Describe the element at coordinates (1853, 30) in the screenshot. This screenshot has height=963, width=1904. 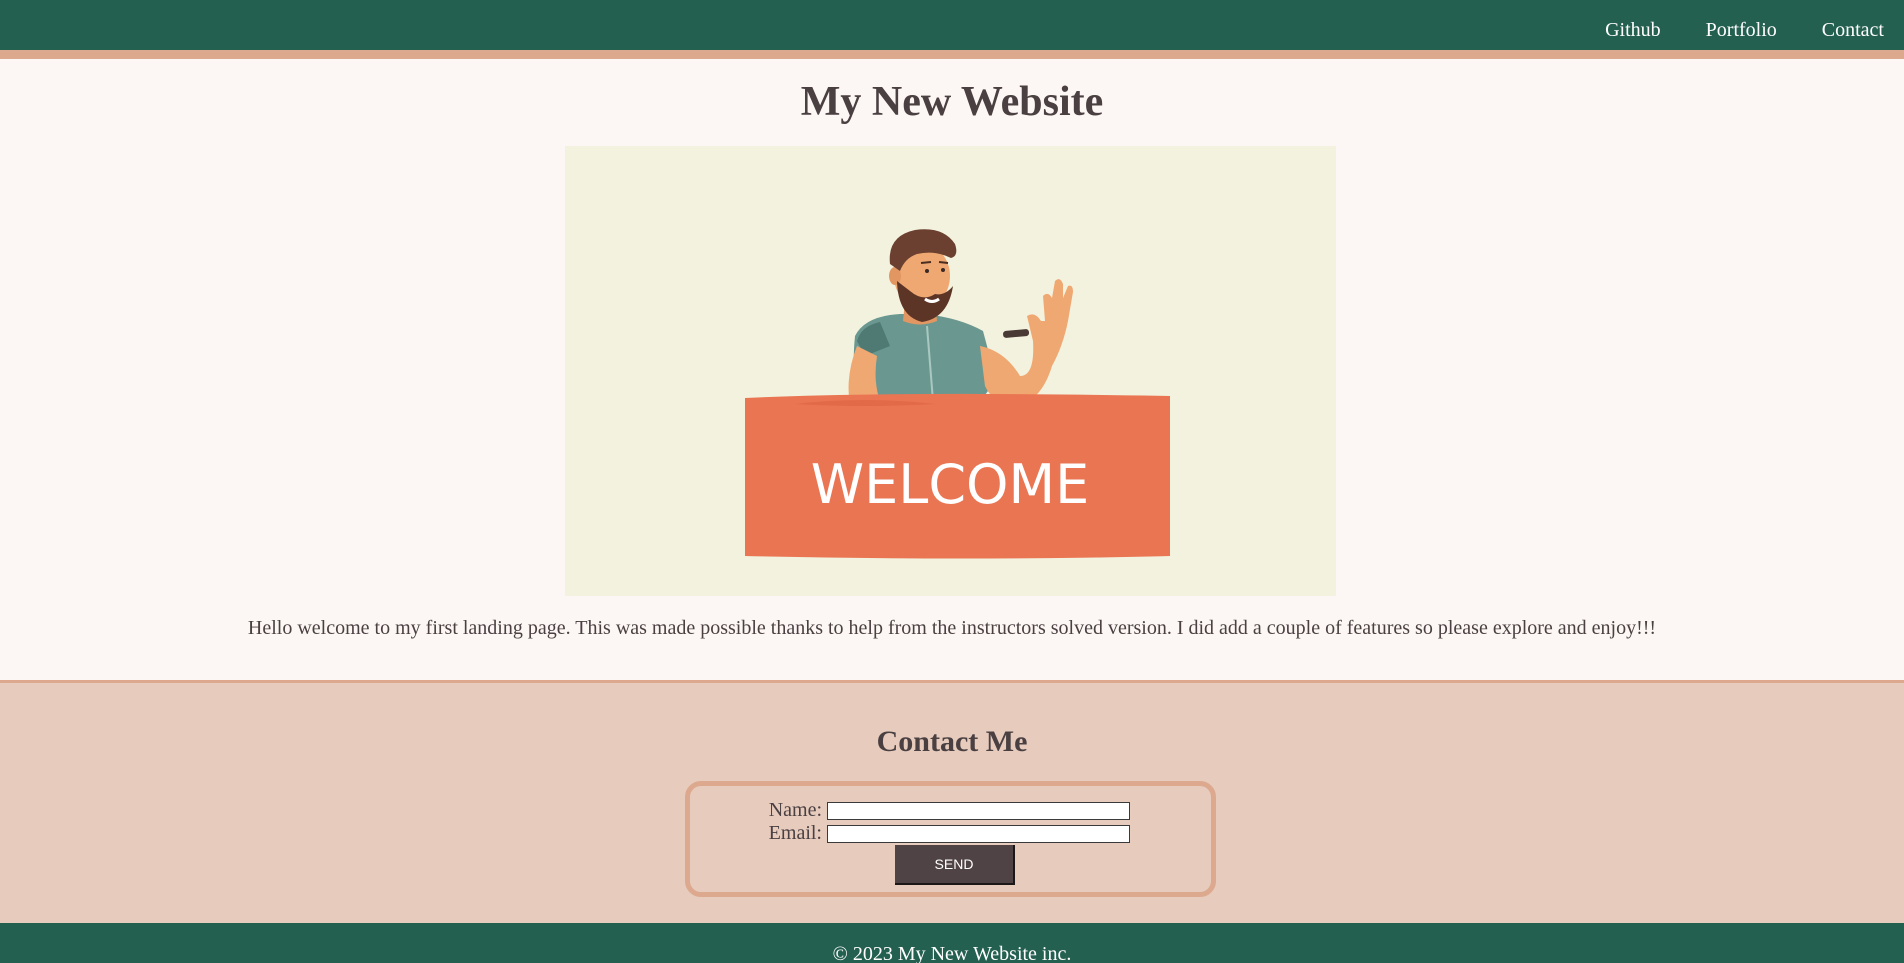
I see `nav-link-contact: Contact` at that location.